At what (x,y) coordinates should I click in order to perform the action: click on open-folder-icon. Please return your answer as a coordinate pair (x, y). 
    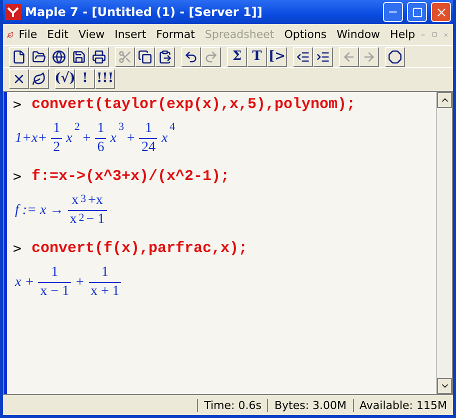
    Looking at the image, I should click on (39, 57).